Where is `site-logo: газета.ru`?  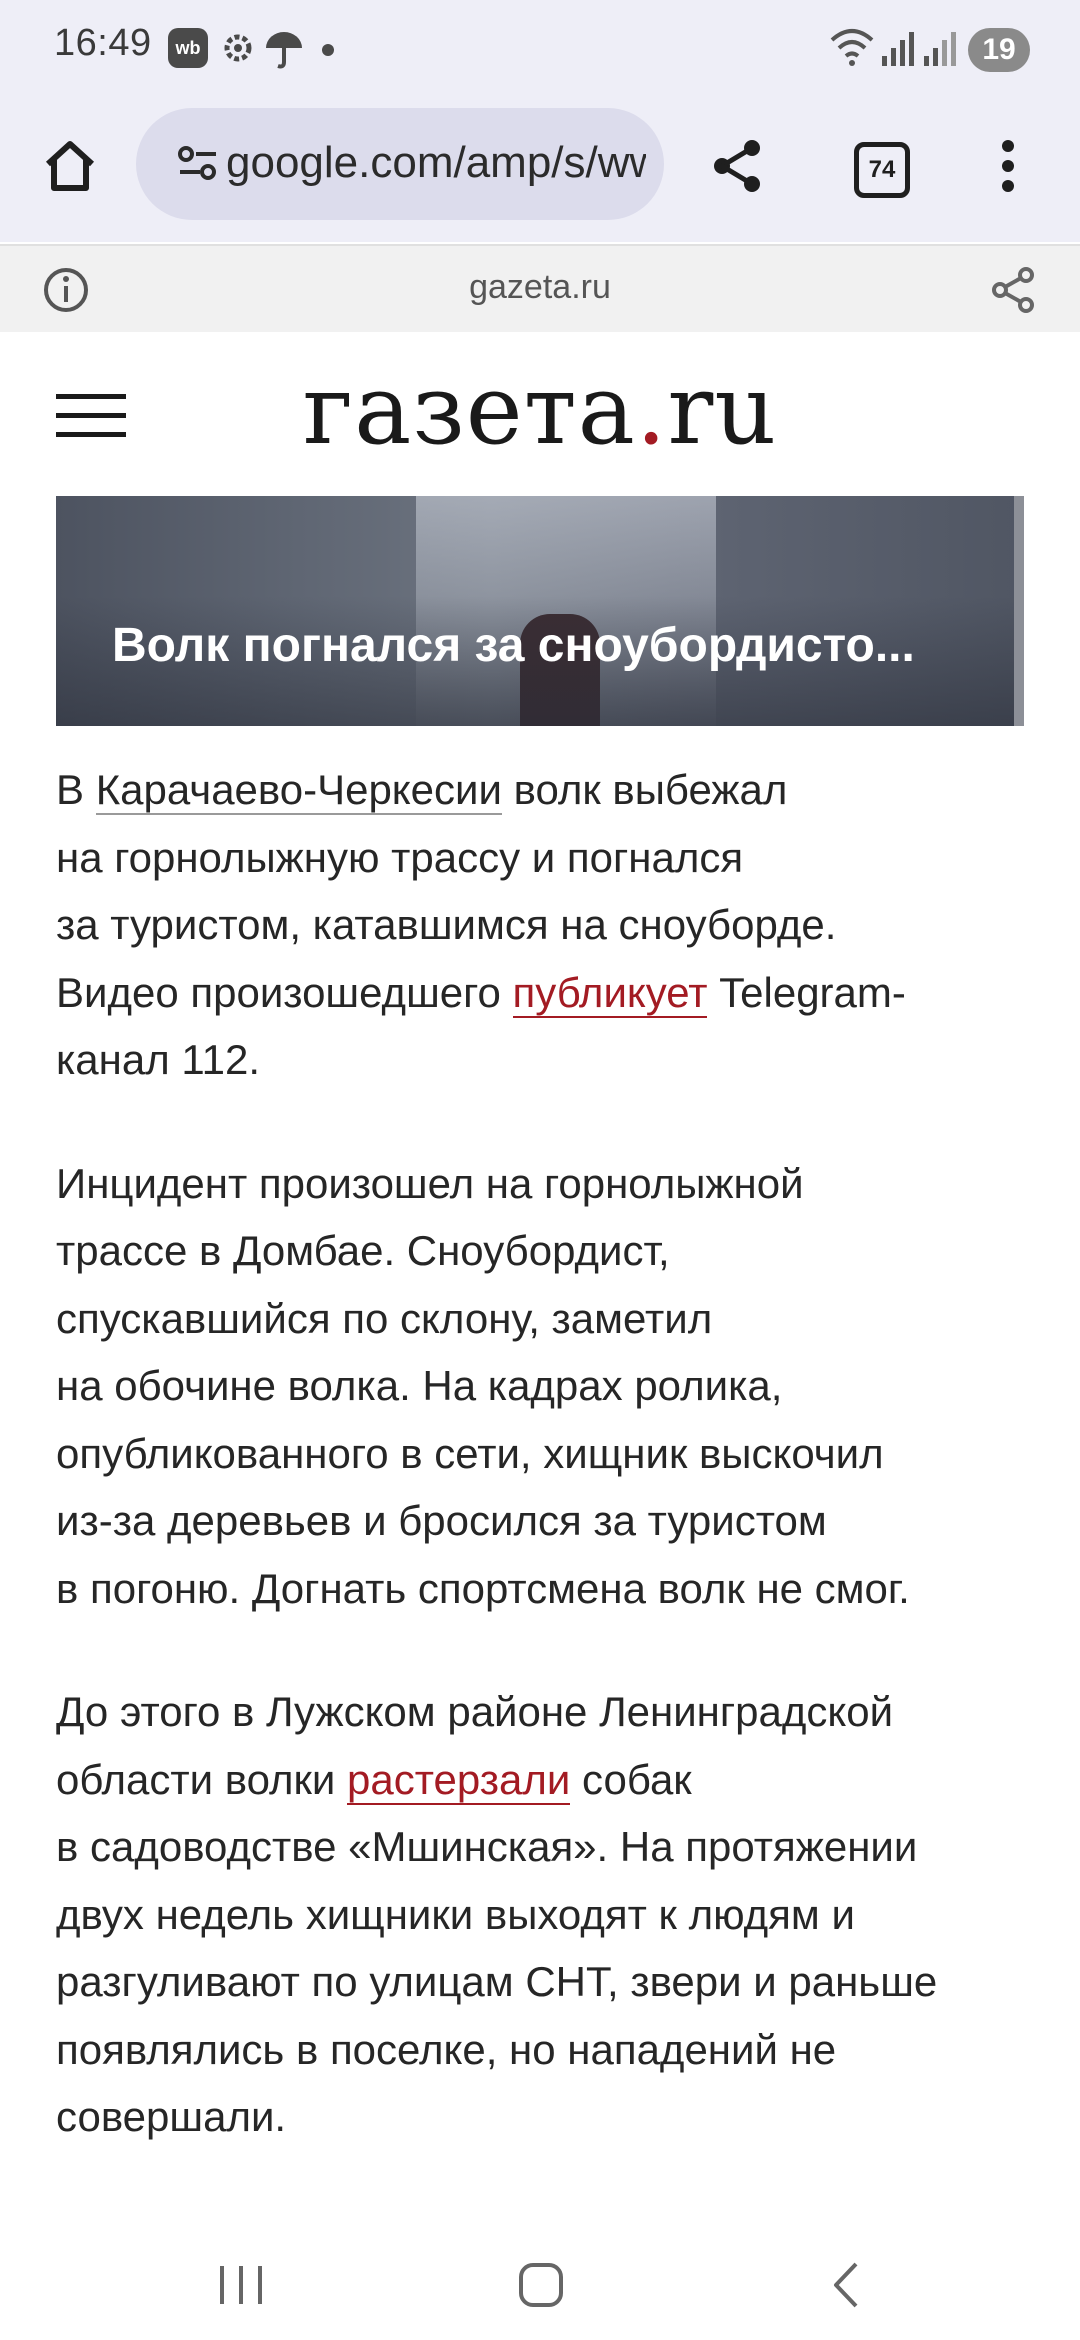 site-logo: газета.ru is located at coordinates (540, 410).